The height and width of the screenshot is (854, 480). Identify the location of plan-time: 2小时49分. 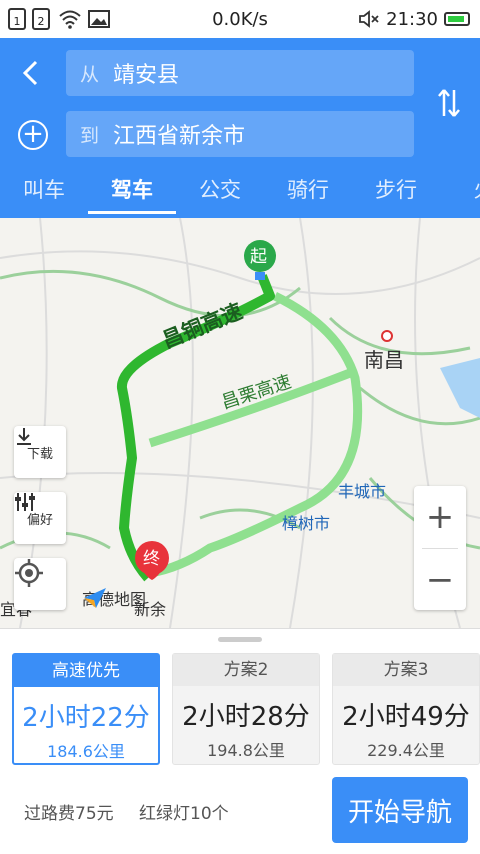
(406, 717).